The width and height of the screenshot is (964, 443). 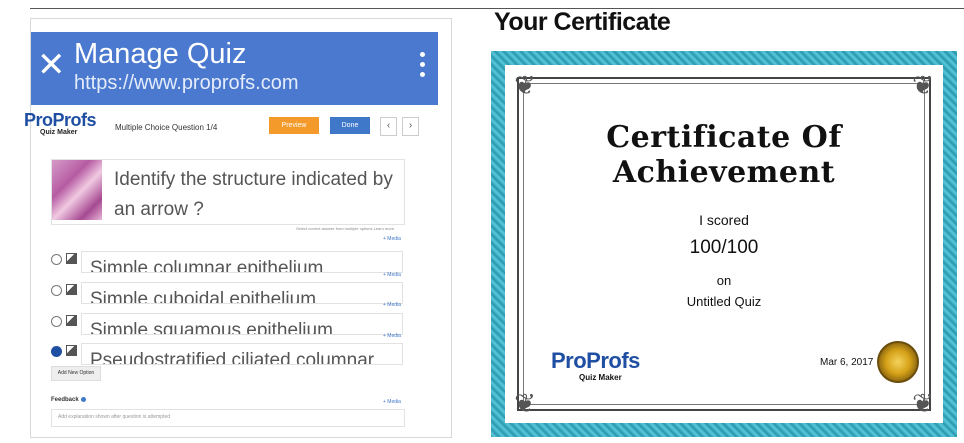 I want to click on option-field: Simple squamous epithelium, so click(x=242, y=324).